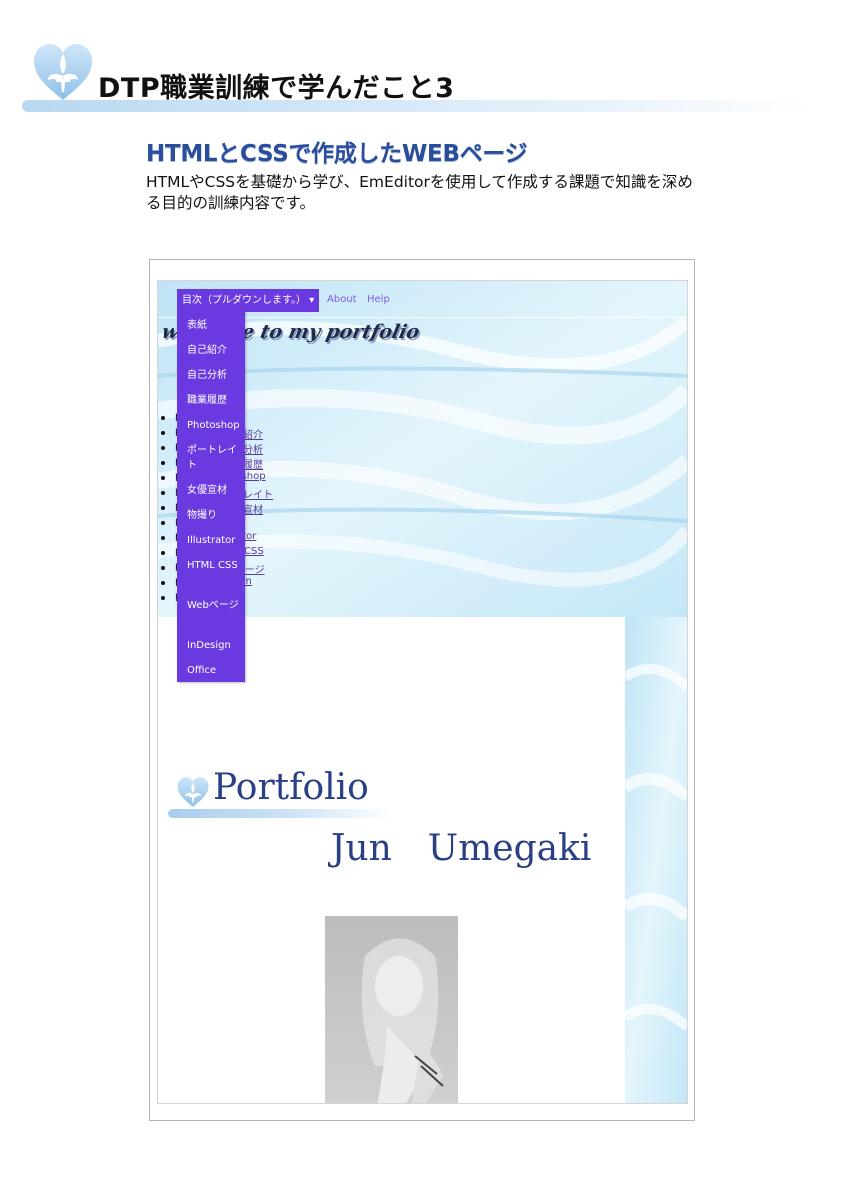 This screenshot has width=842, height=1191. What do you see at coordinates (215, 540) in the screenshot?
I see `menu-item-illustrator: Illustrator` at bounding box center [215, 540].